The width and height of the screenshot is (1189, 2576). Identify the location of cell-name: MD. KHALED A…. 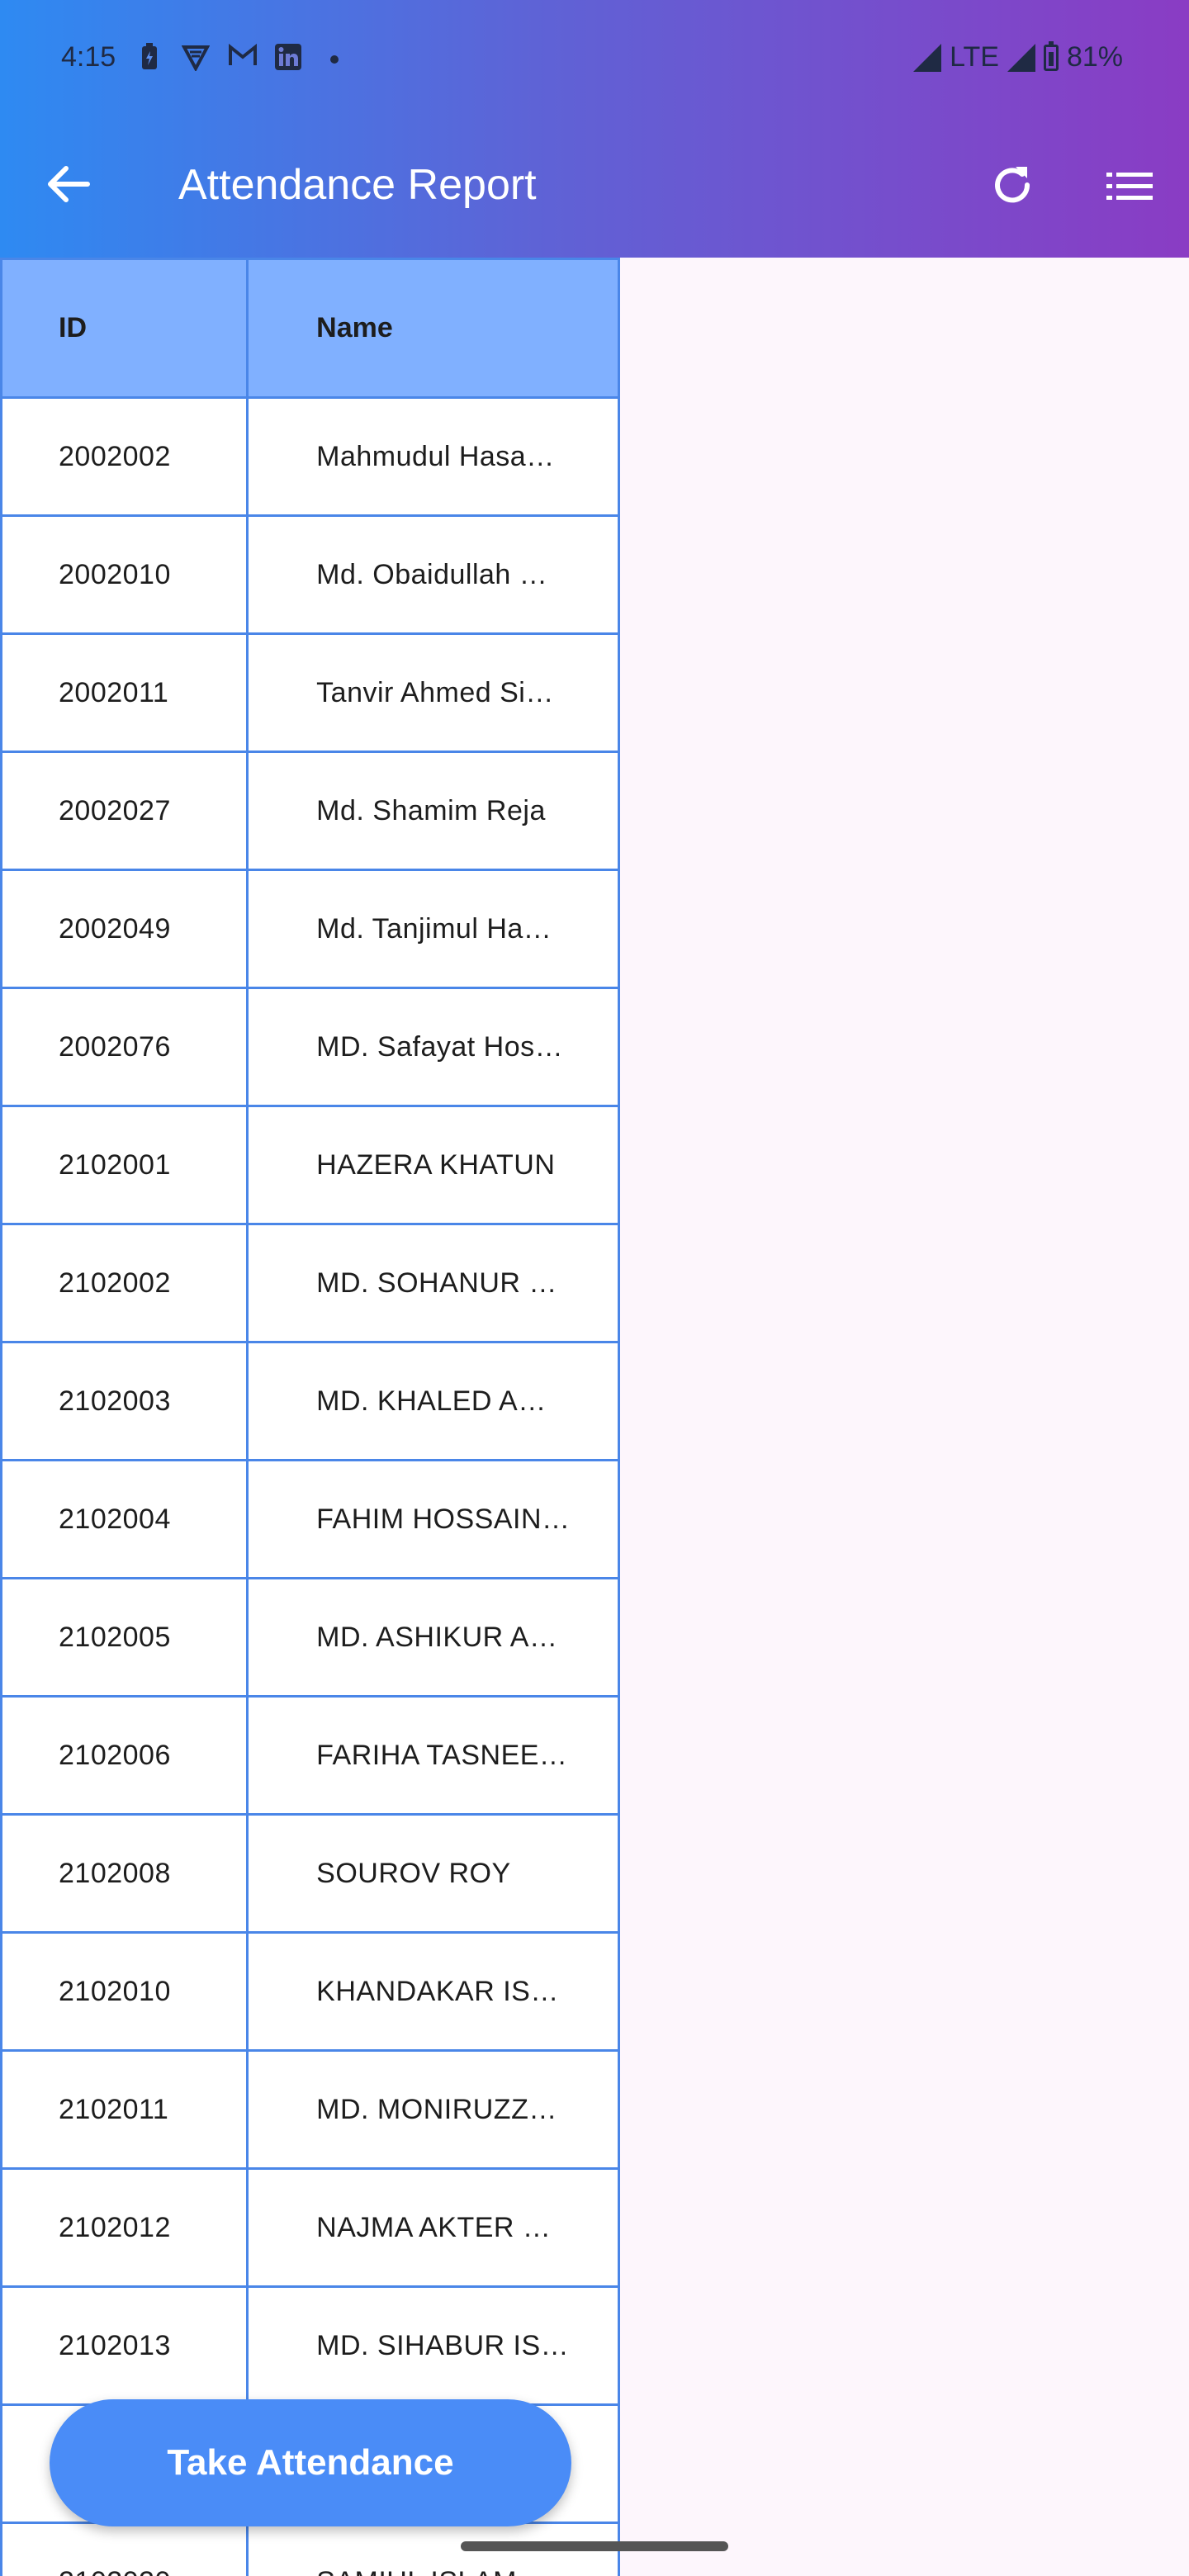
(433, 1401).